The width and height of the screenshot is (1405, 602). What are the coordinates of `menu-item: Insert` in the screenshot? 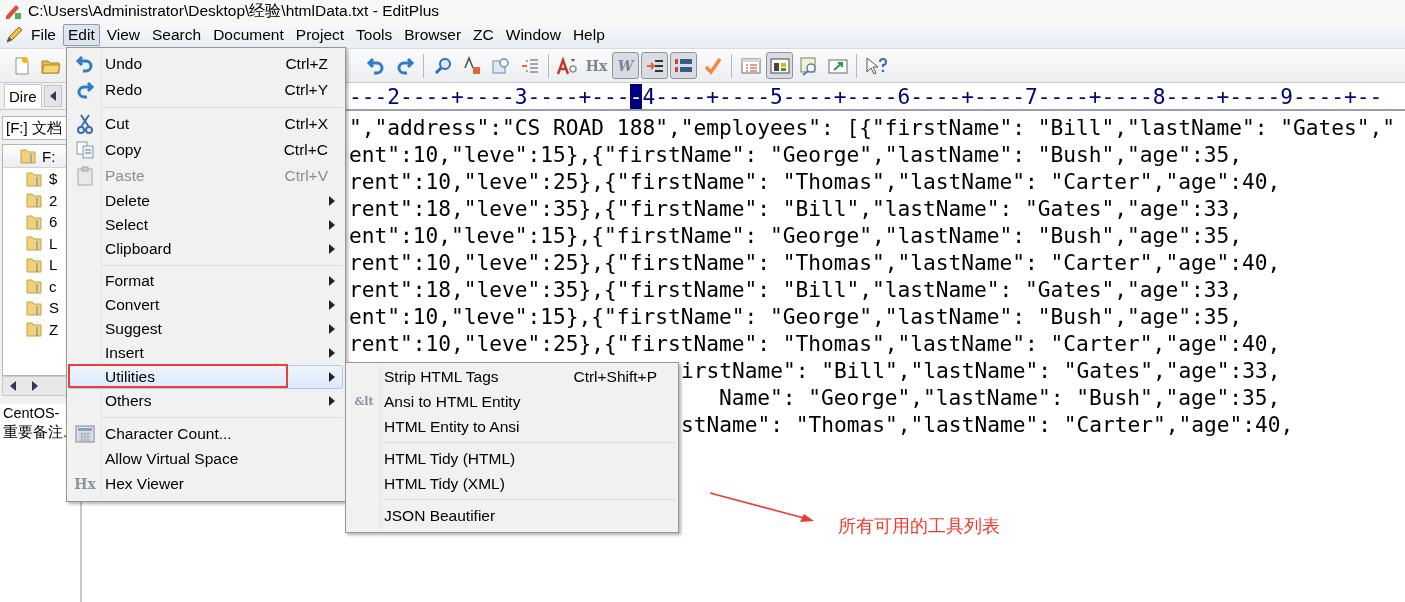 It's located at (206, 353).